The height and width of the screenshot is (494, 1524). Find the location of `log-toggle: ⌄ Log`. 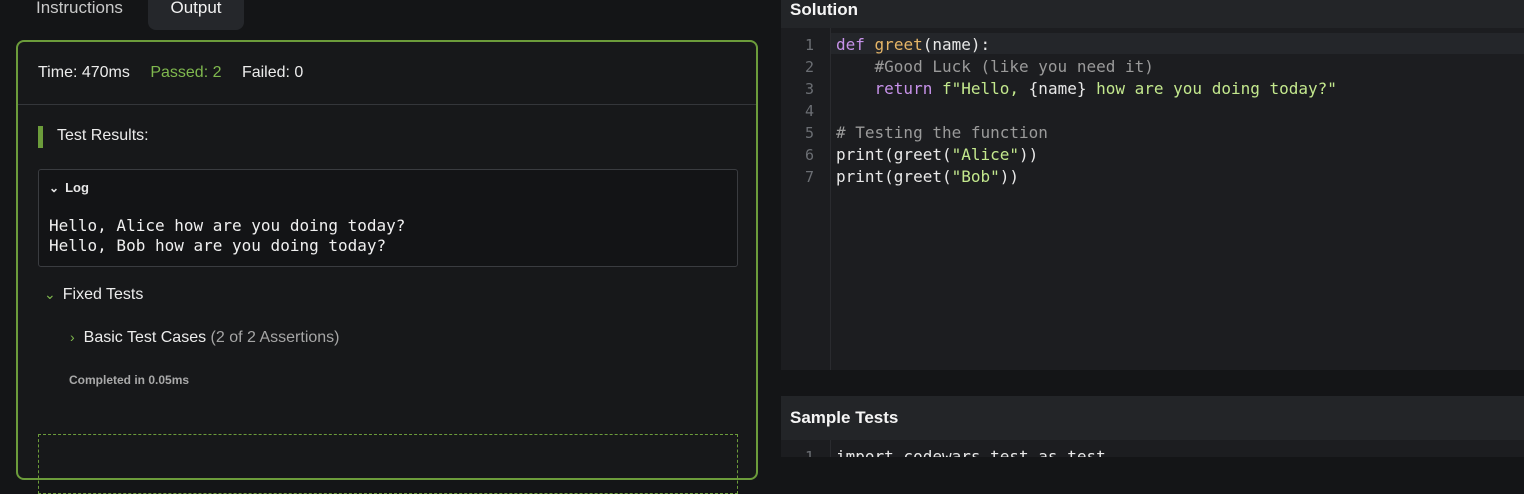

log-toggle: ⌄ Log is located at coordinates (69, 187).